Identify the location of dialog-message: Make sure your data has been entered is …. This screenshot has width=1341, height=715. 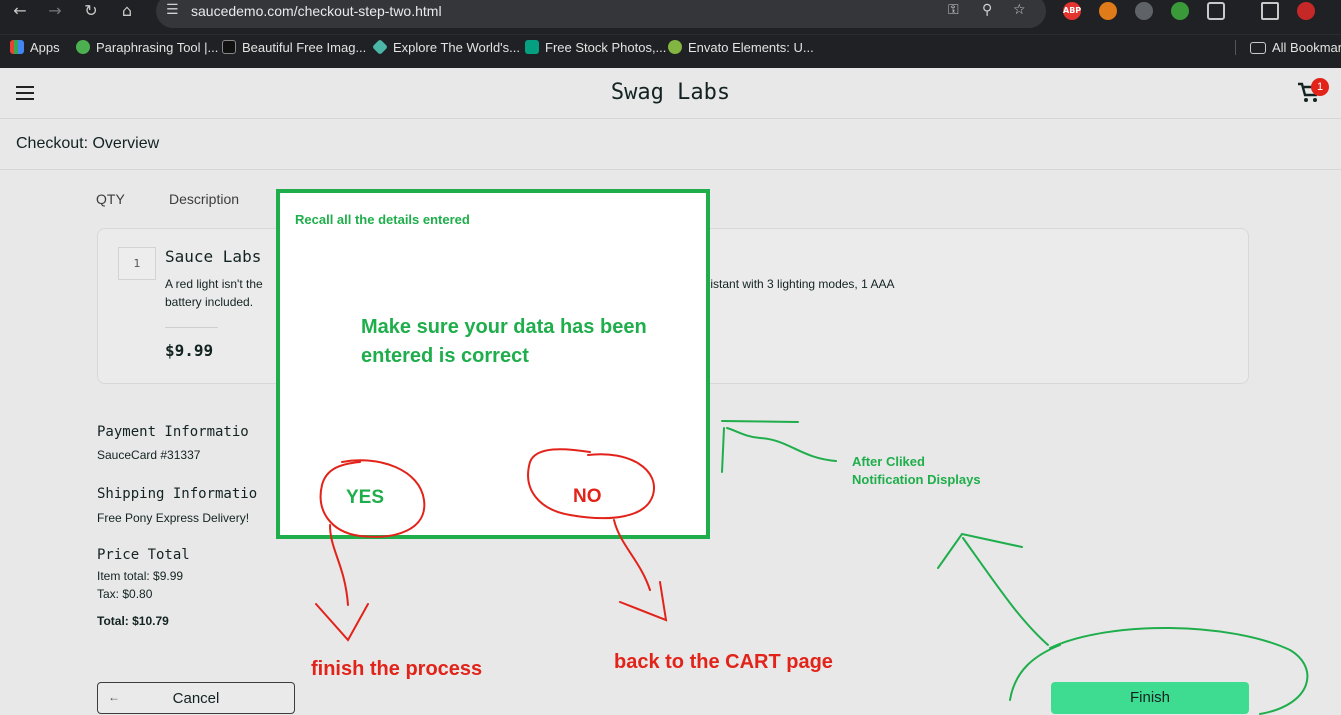
(504, 341).